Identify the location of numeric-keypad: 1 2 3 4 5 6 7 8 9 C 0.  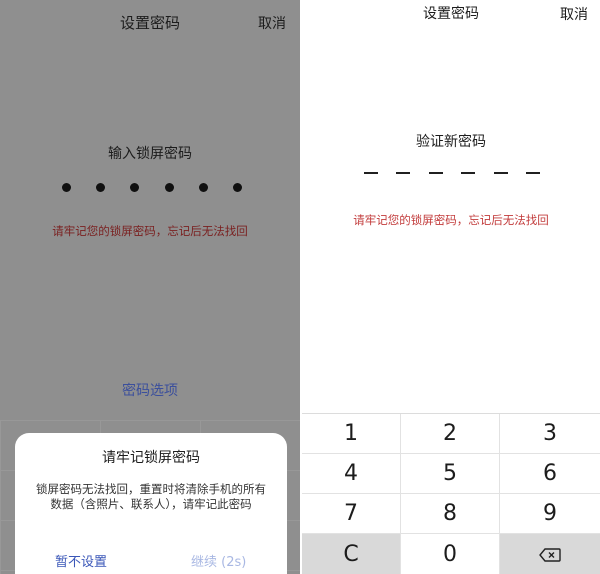
(451, 493).